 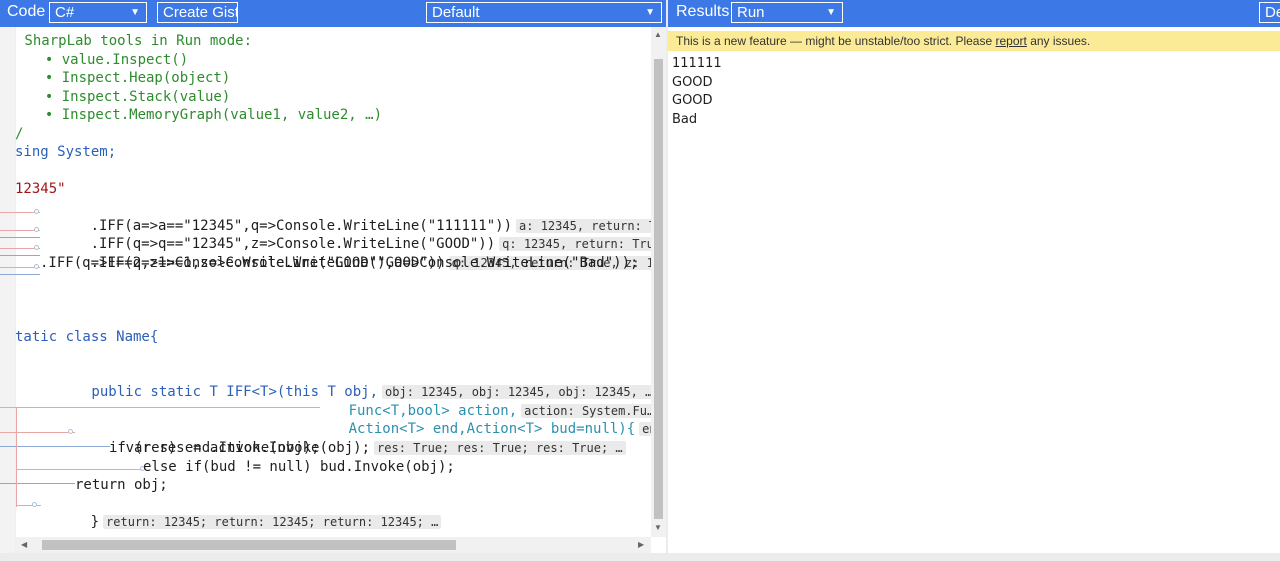 I want to click on banner-text: any issues., so click(x=1058, y=41).